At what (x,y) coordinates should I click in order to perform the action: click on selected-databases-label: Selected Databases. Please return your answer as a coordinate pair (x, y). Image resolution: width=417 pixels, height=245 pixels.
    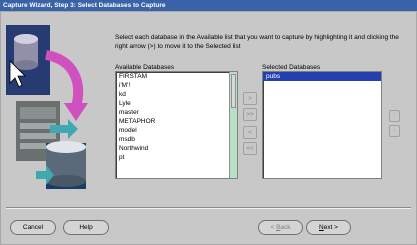
    Looking at the image, I should click on (291, 67).